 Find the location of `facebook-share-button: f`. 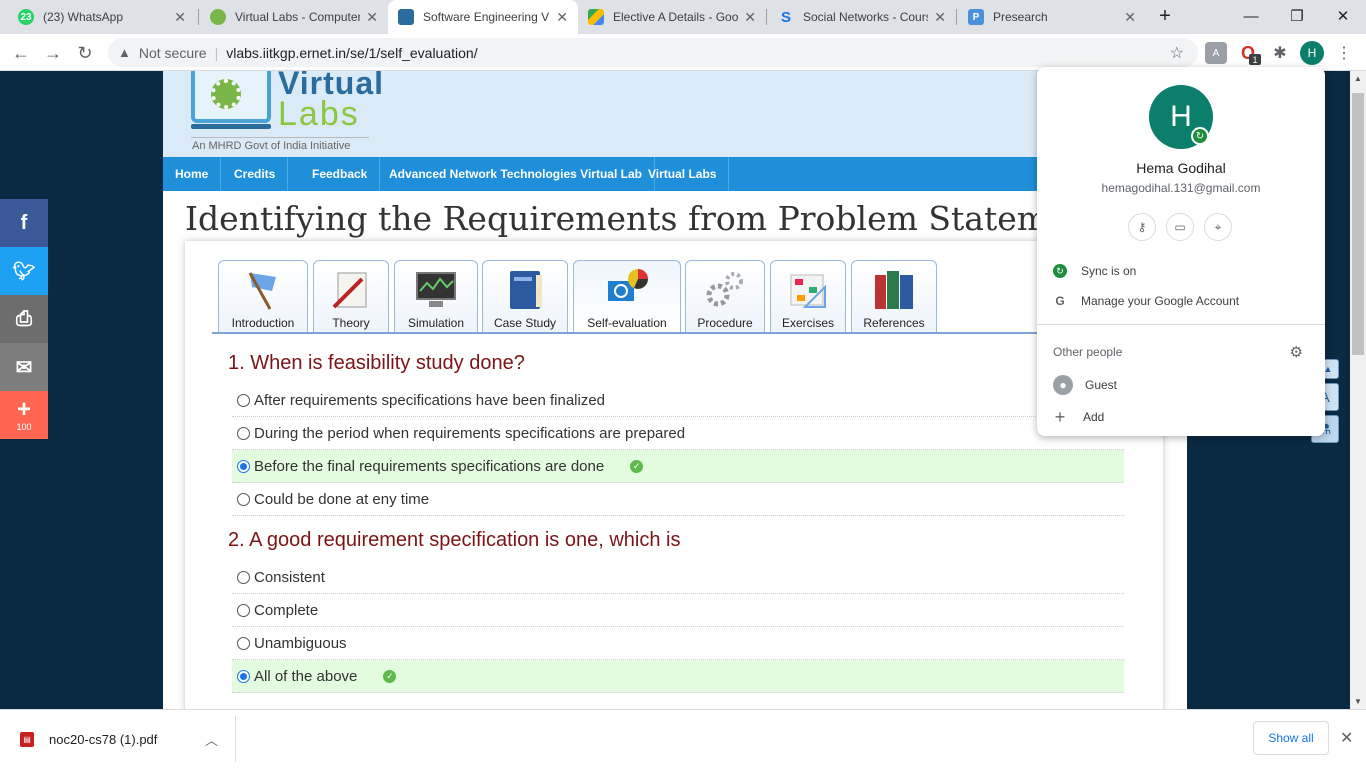

facebook-share-button: f is located at coordinates (24, 223).